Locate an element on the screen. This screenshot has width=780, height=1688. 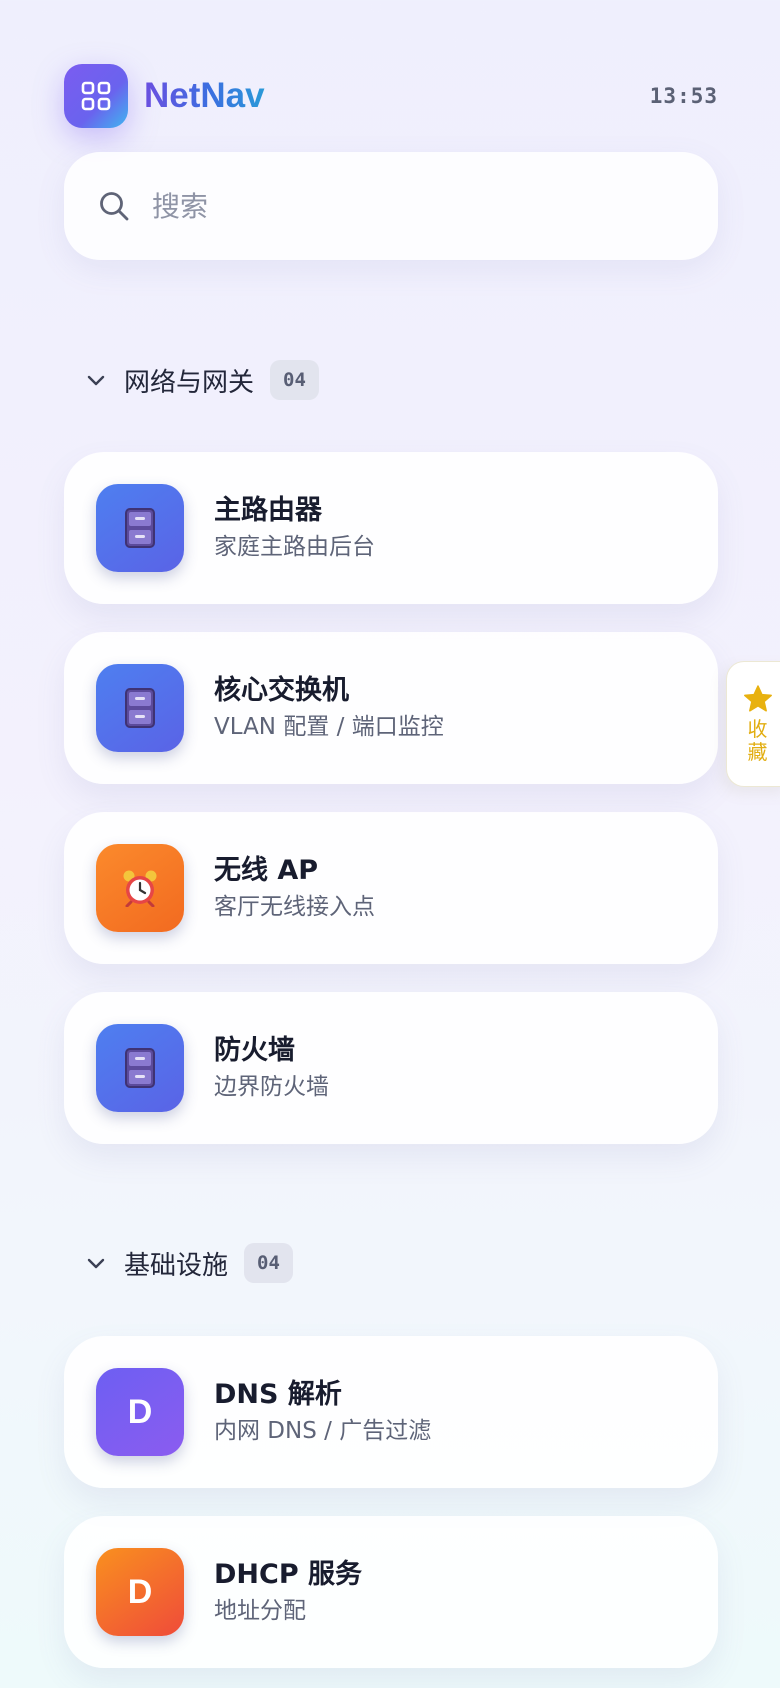
star-icon is located at coordinates (757, 698).